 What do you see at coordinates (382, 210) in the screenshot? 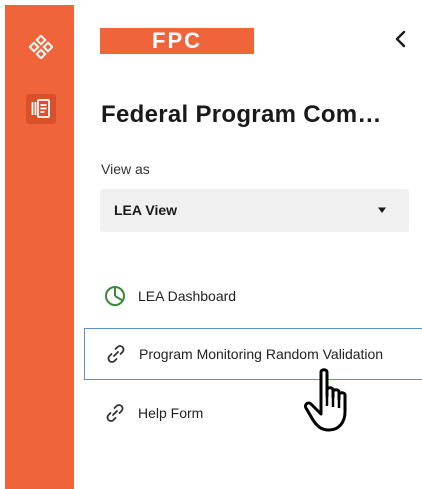
I see `caret-down-icon` at bounding box center [382, 210].